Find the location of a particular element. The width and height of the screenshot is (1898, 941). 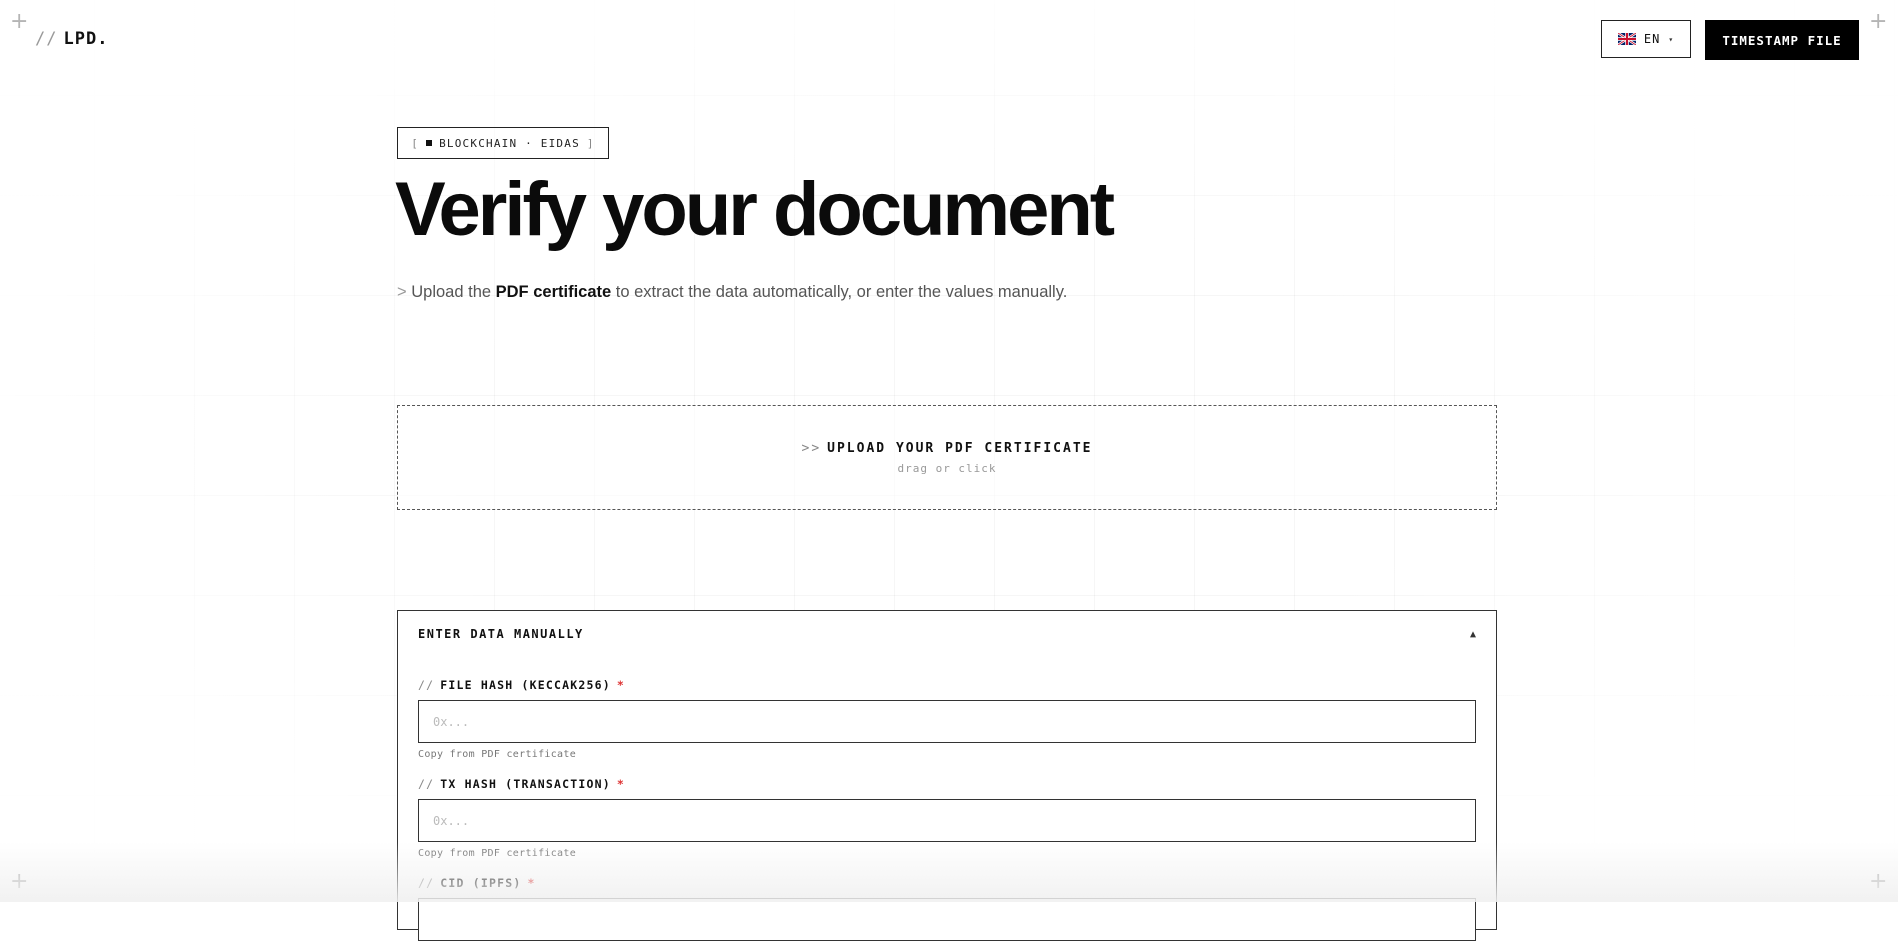

badge-bracket-open: [ is located at coordinates (415, 143).